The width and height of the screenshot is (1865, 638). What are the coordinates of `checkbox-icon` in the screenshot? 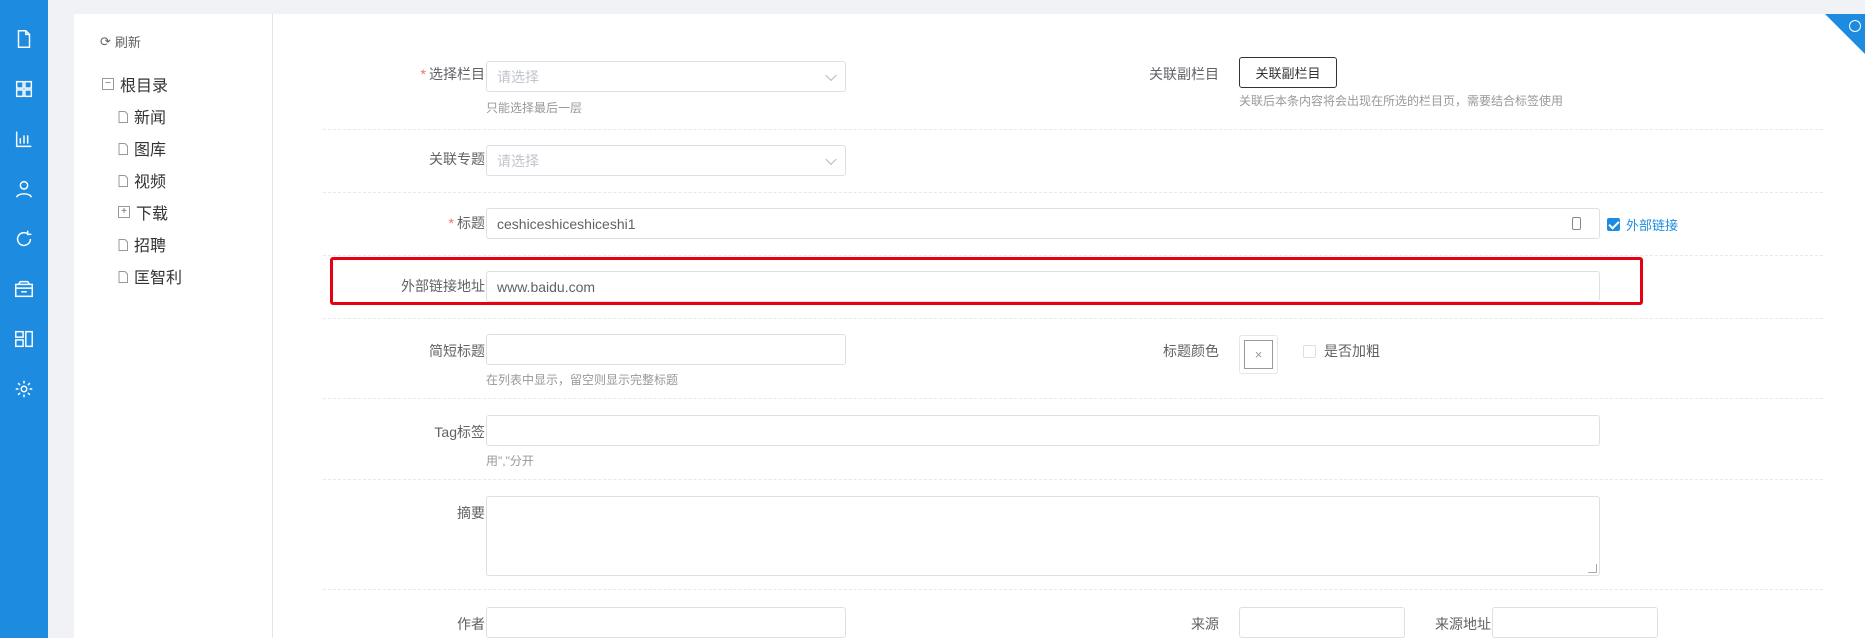 It's located at (1309, 351).